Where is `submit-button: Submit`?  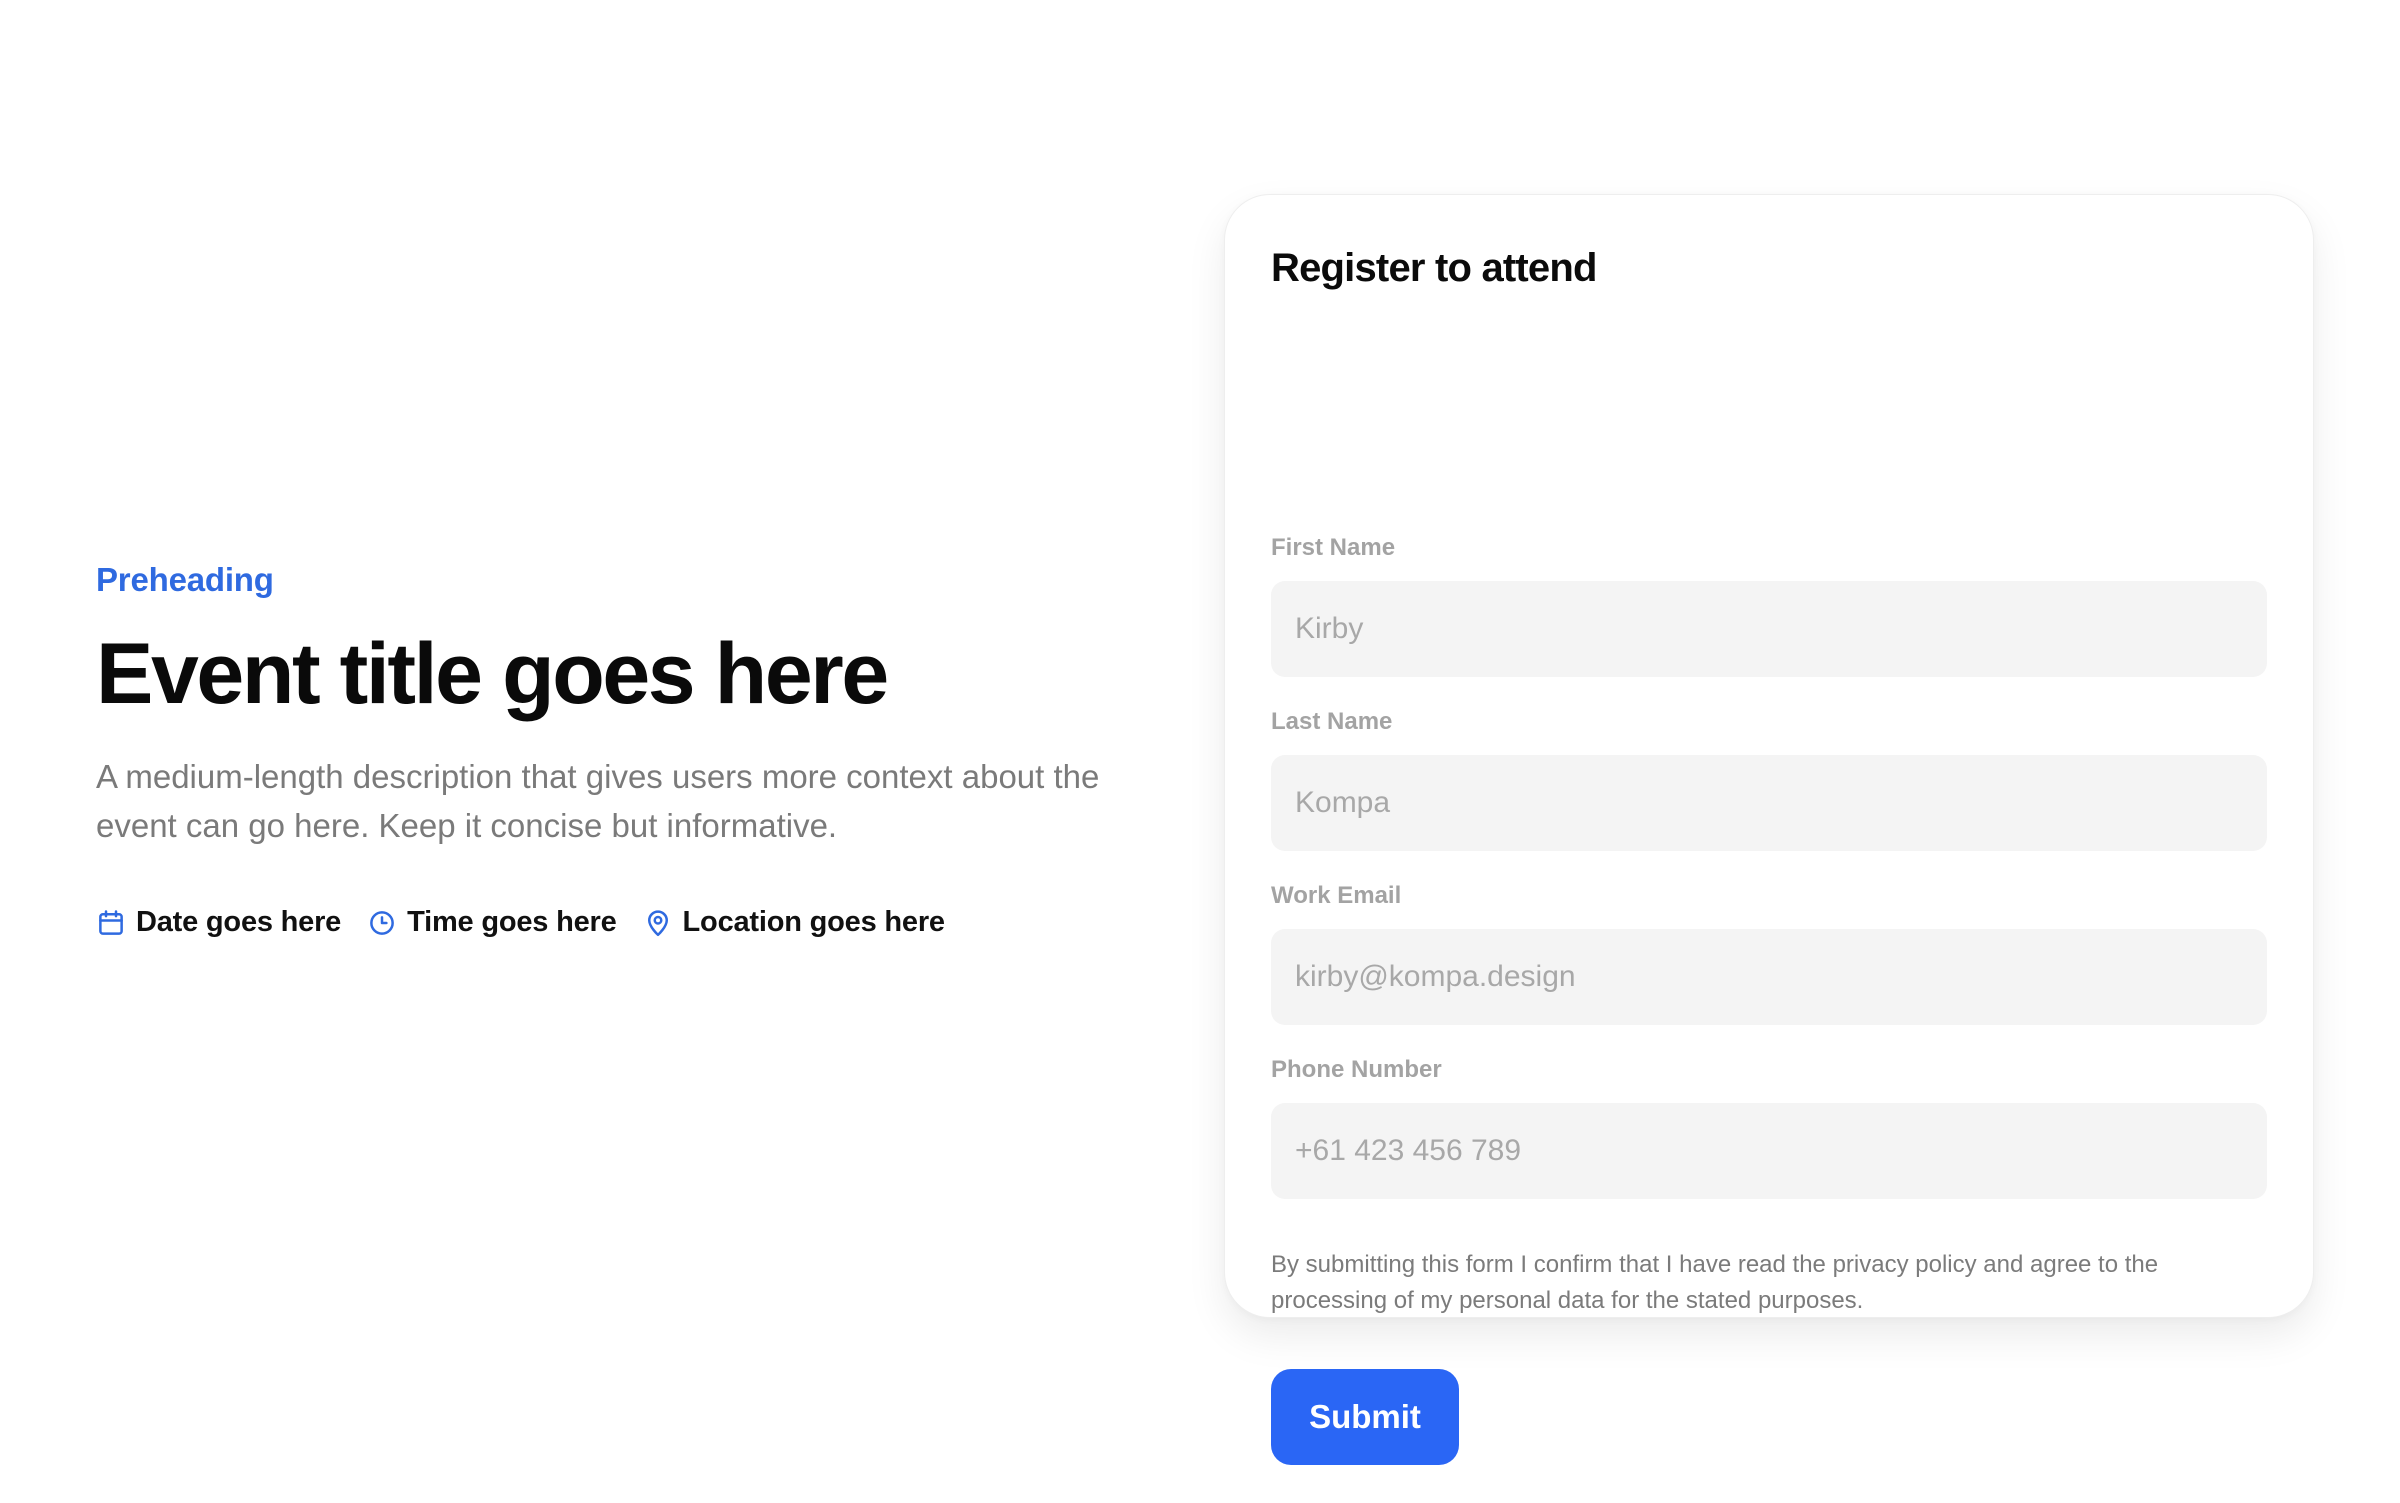
submit-button: Submit is located at coordinates (1365, 1417).